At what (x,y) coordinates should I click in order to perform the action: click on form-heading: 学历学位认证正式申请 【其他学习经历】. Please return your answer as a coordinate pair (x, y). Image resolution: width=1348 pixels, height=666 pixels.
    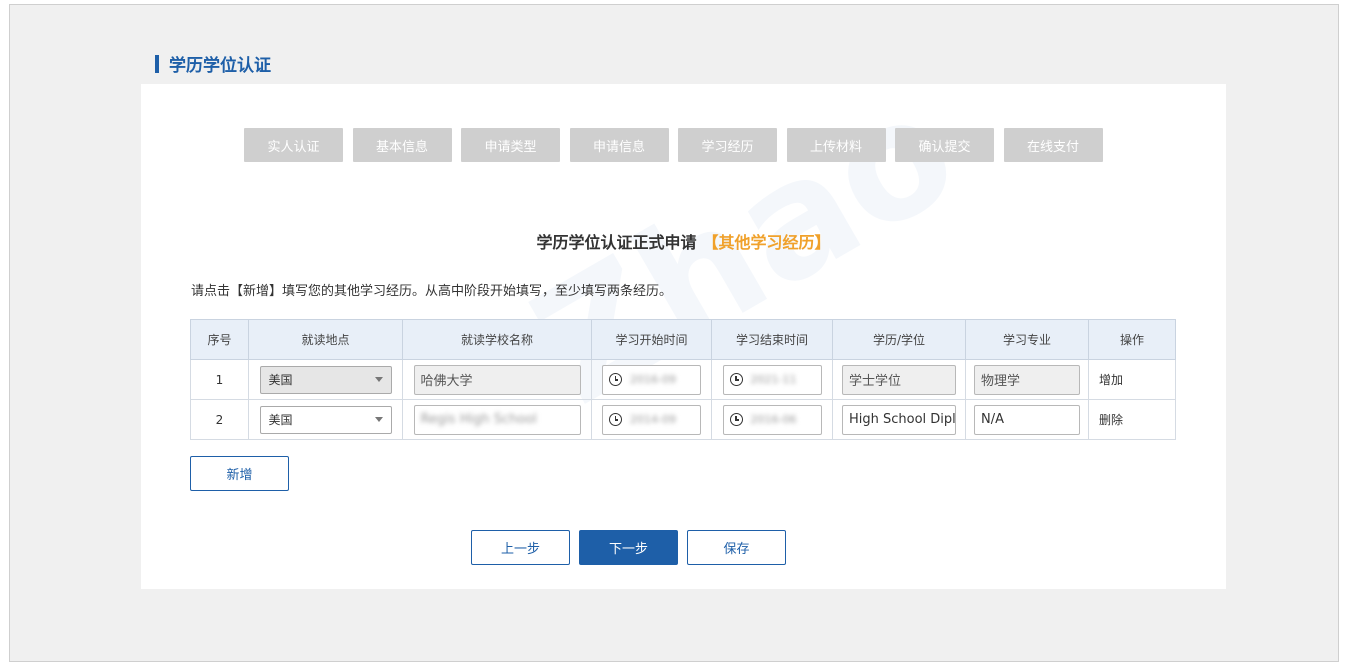
    Looking at the image, I should click on (683, 241).